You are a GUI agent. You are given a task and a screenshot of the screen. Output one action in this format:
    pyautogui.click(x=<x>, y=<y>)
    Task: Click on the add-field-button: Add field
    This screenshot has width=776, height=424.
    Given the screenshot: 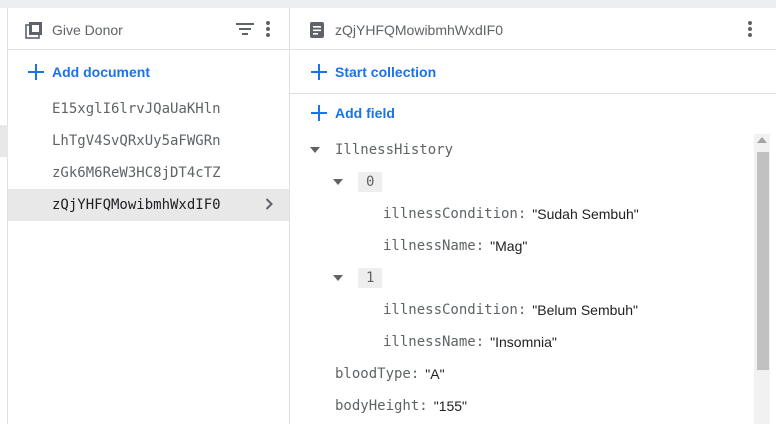 What is the action you would take?
    pyautogui.click(x=353, y=113)
    